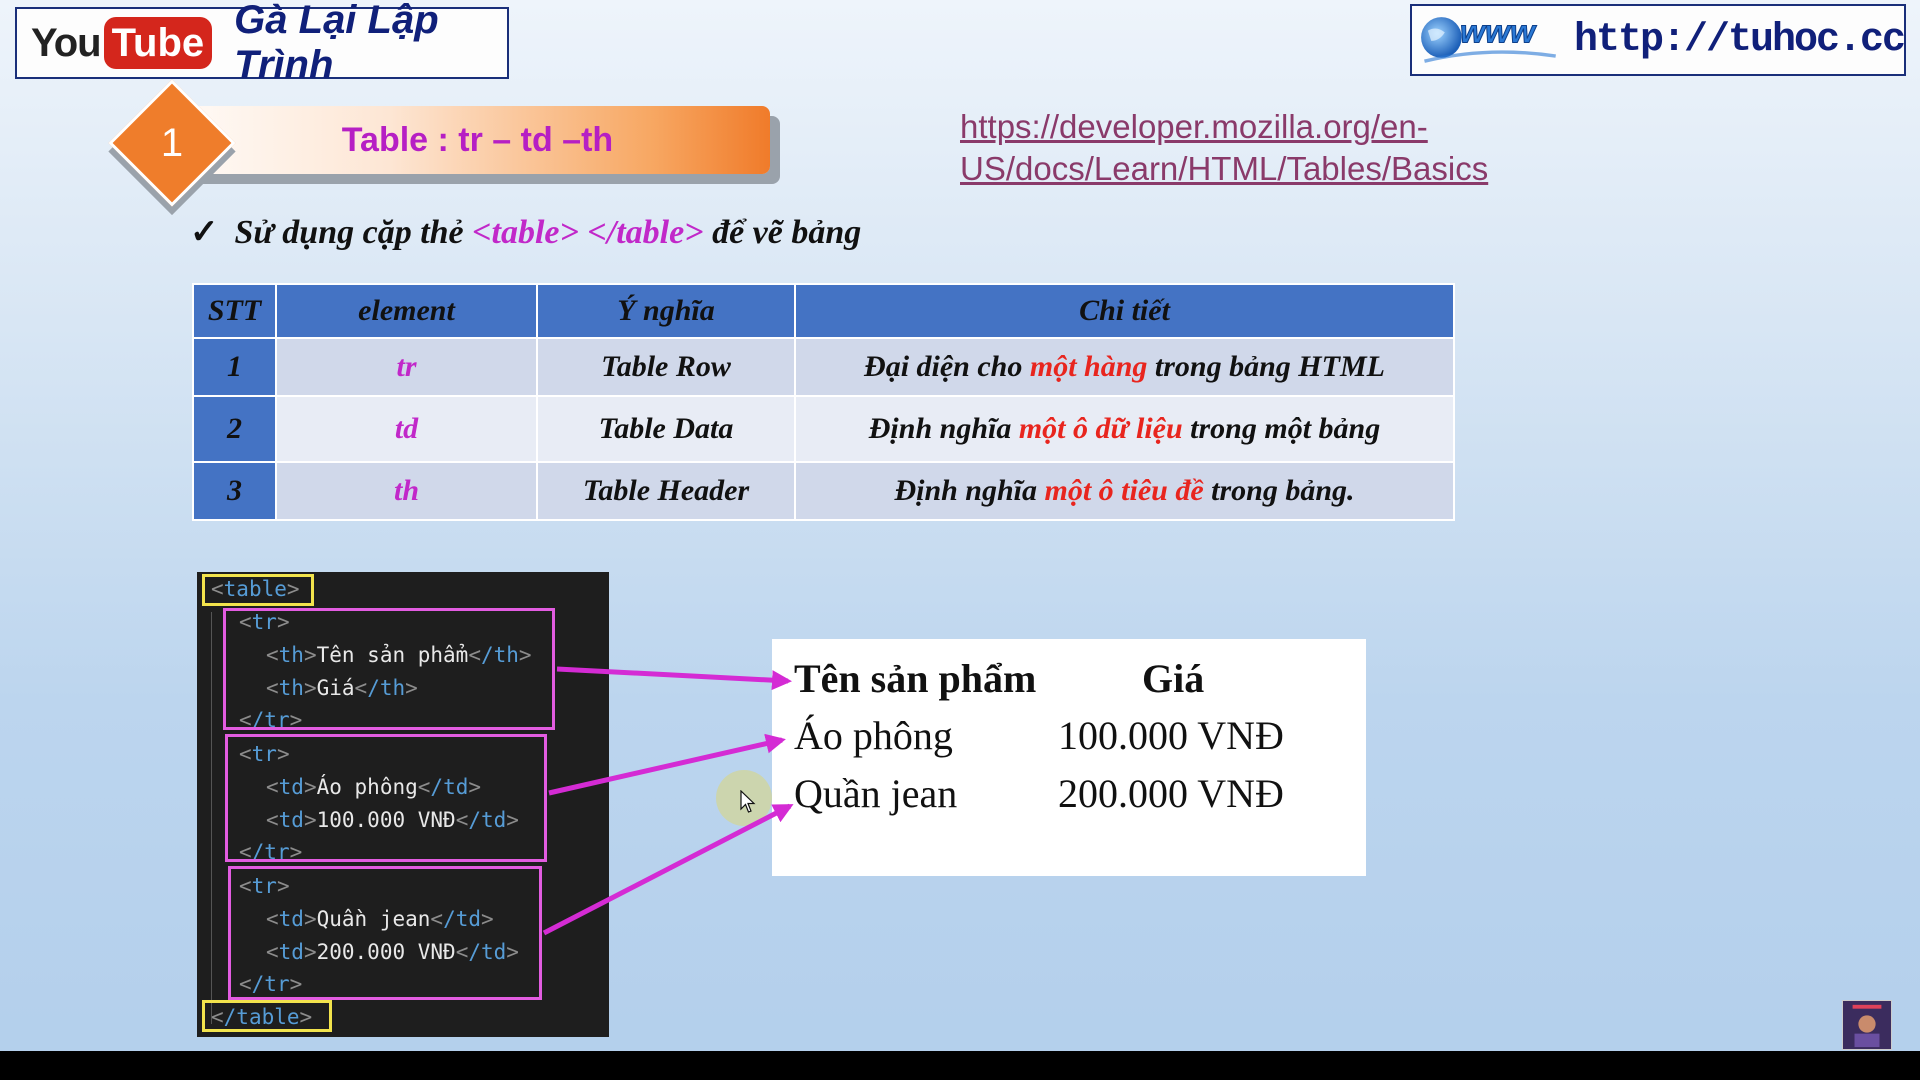 The image size is (1920, 1080). What do you see at coordinates (353, 232) in the screenshot?
I see `bullet-text-prefix: Sử dụng cặp thẻ` at bounding box center [353, 232].